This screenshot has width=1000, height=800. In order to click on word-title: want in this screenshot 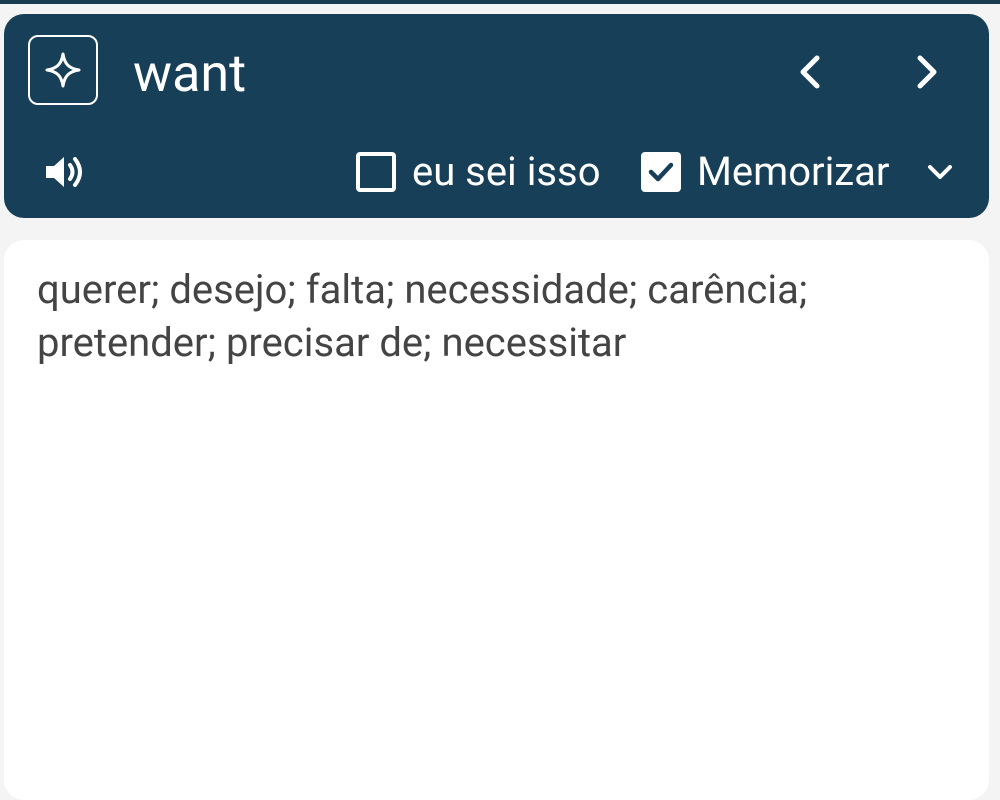, I will do `click(190, 73)`.